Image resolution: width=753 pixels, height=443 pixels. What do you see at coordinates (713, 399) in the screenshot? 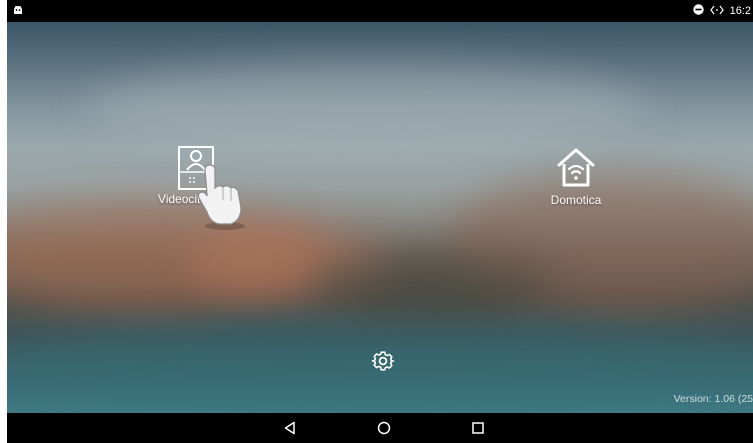
I see `version-label: Version: 1.06 (25` at bounding box center [713, 399].